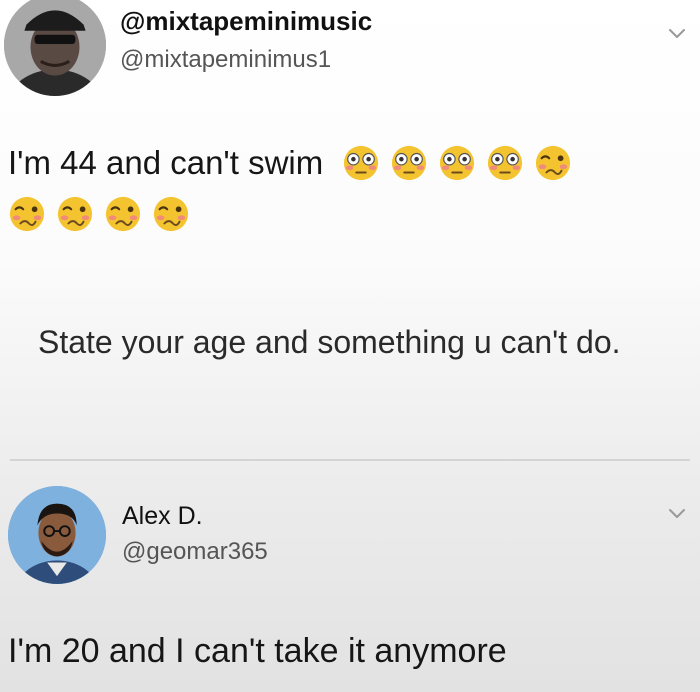 This screenshot has height=692, width=700. What do you see at coordinates (257, 651) in the screenshot?
I see `tweet-text: I'm 20 and I can't take it anymore` at bounding box center [257, 651].